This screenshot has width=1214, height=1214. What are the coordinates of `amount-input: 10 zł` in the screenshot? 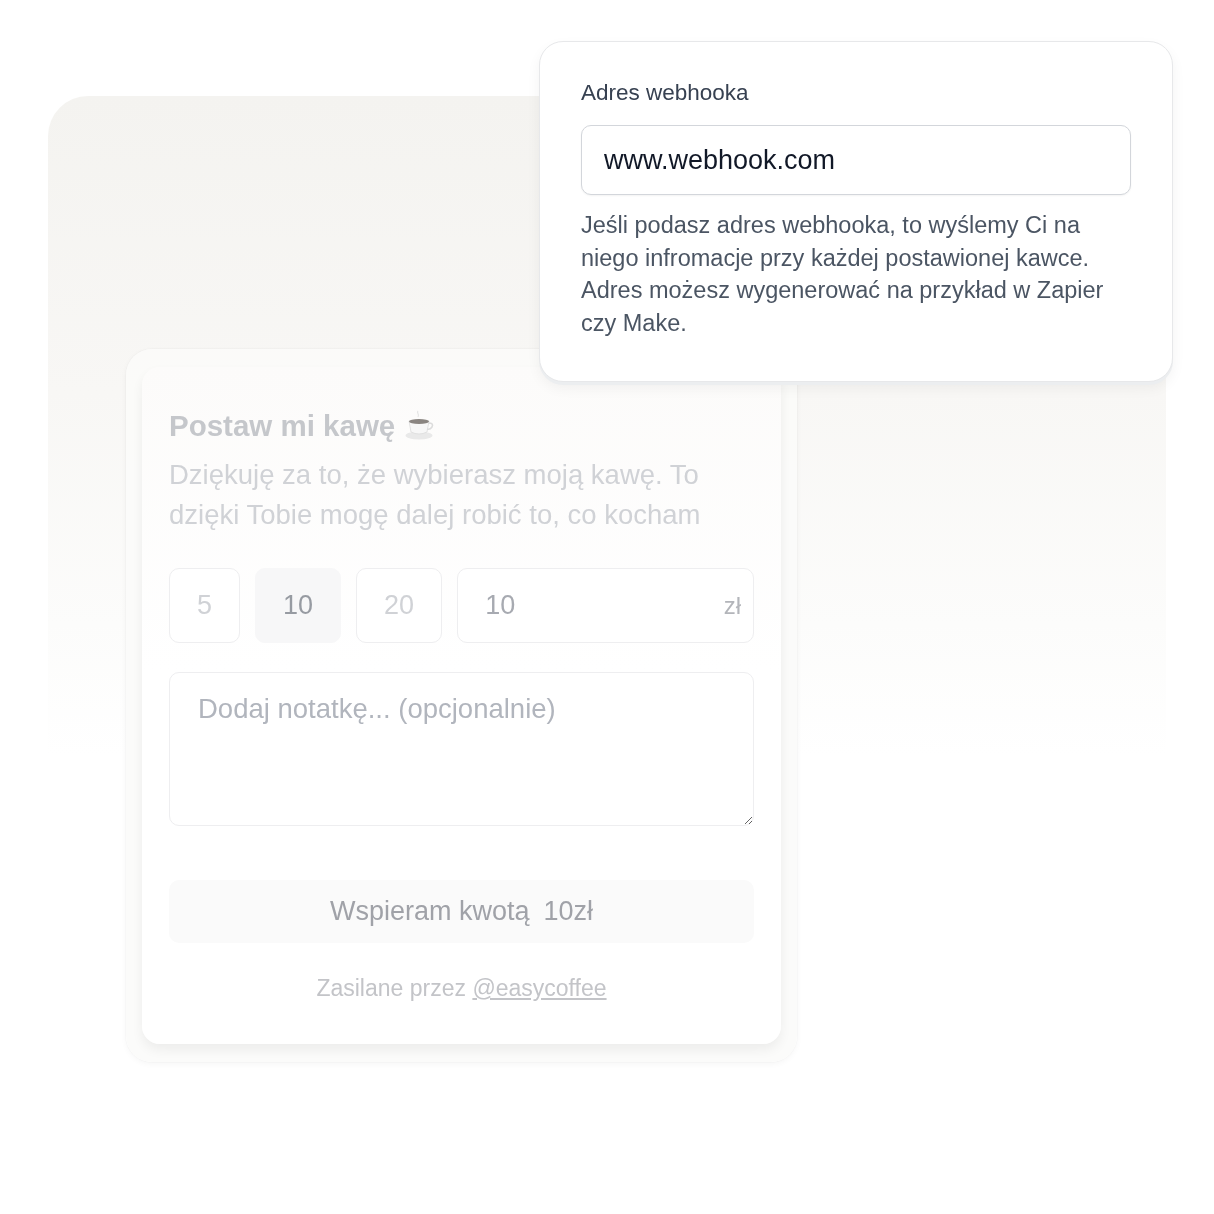 It's located at (605, 605).